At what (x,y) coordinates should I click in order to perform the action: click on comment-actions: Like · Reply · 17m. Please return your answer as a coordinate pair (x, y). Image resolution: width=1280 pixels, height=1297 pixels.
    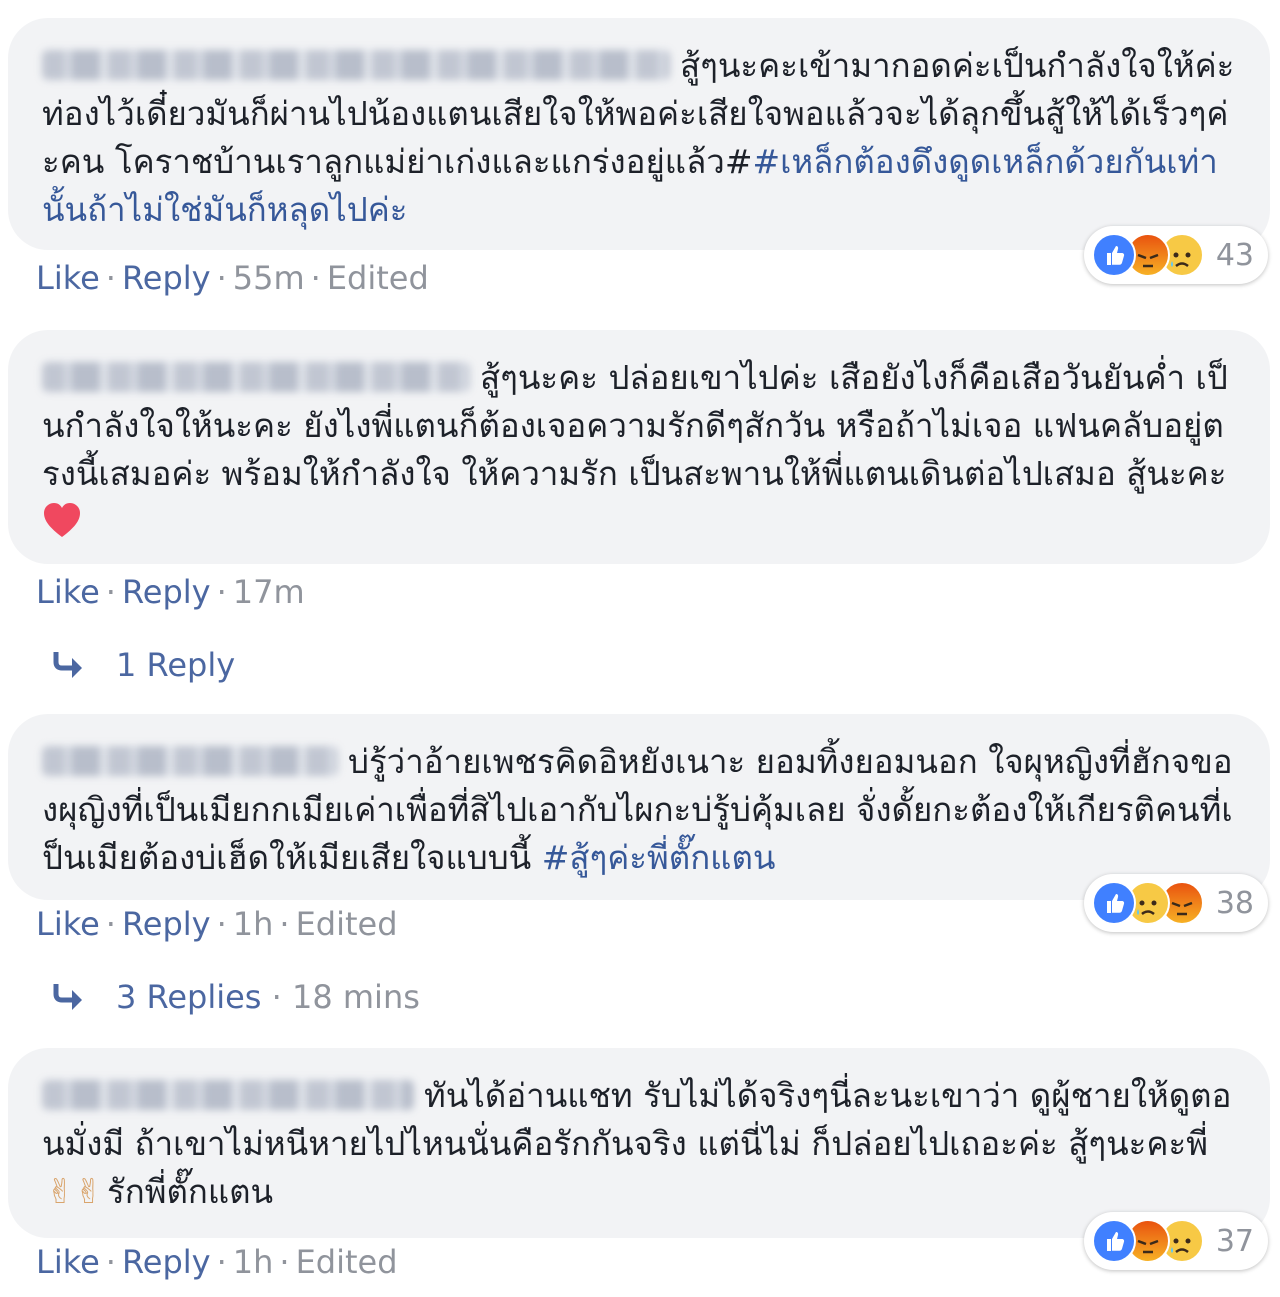
    Looking at the image, I should click on (170, 592).